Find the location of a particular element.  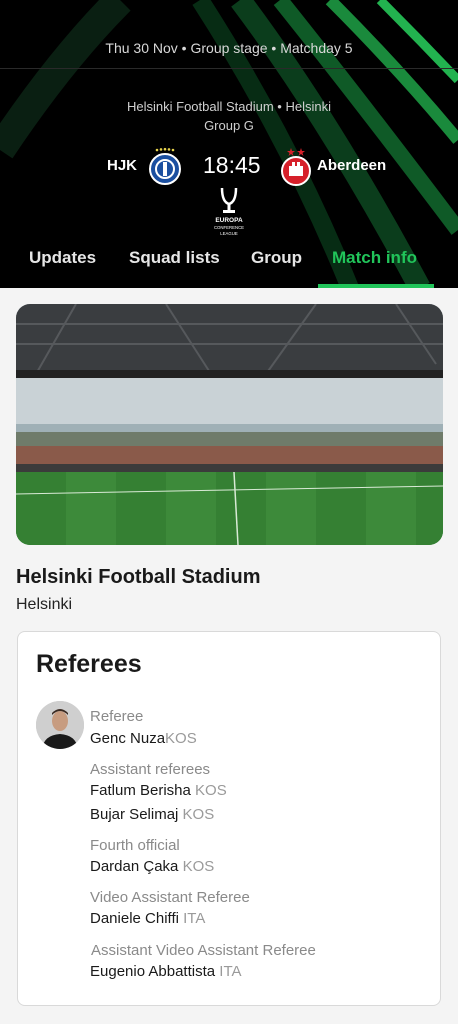

conference-league-logo-icon: EUROPA CONFERENCE LEAGUE is located at coordinates (229, 211).